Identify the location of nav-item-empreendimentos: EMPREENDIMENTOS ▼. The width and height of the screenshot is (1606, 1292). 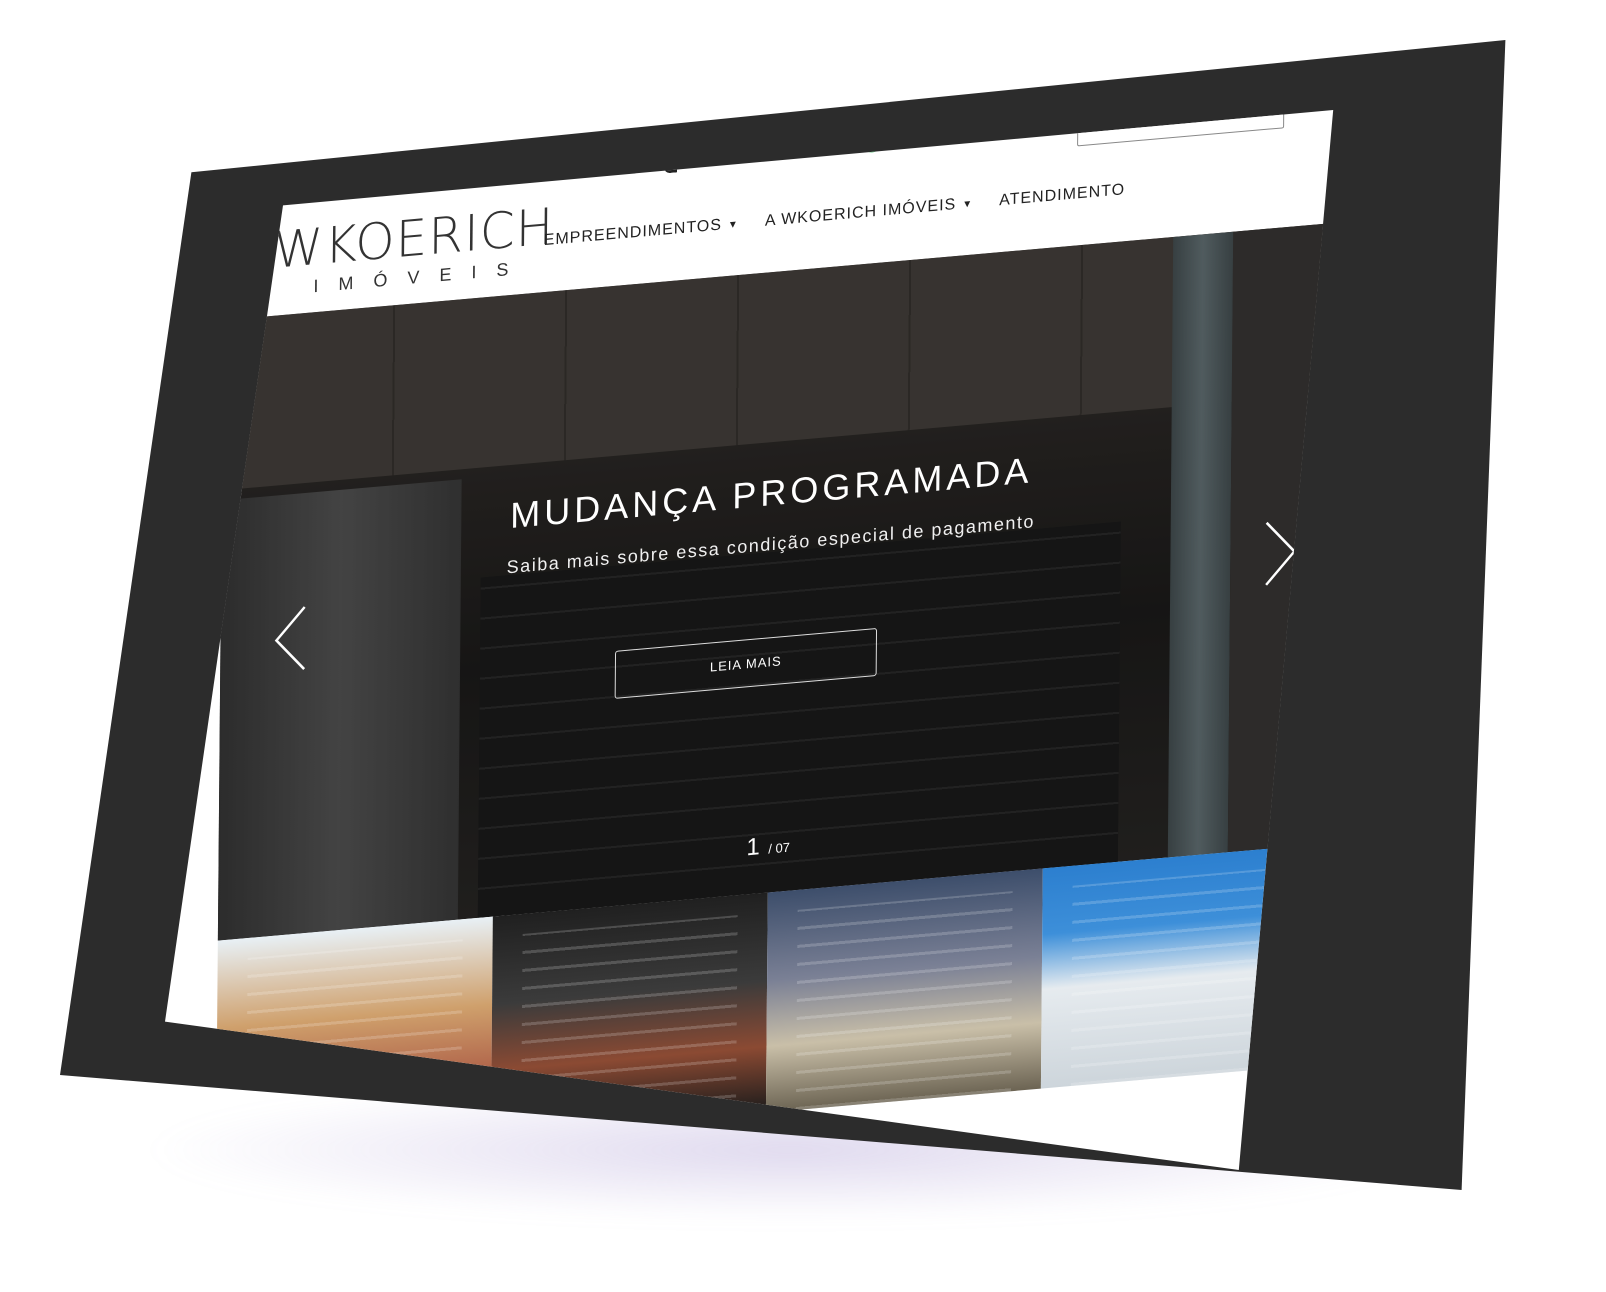
(641, 232).